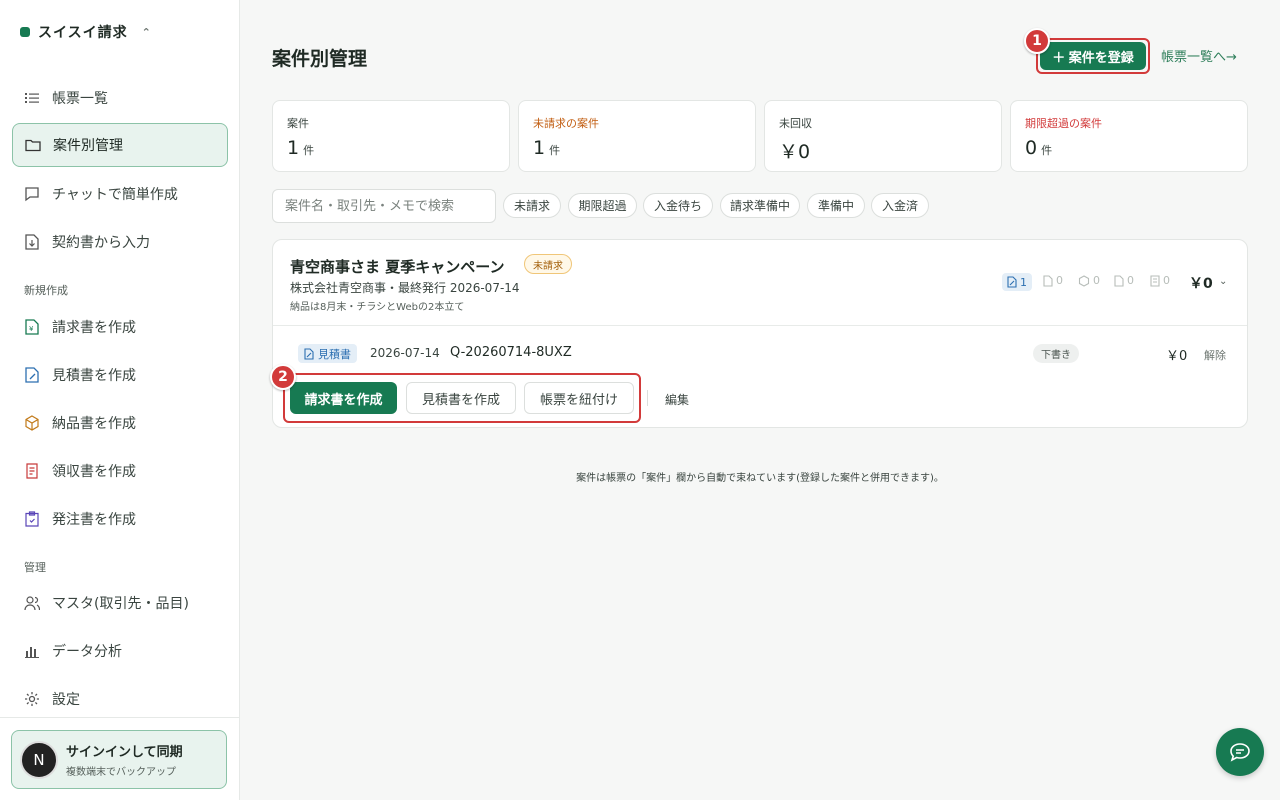 This screenshot has width=1280, height=800. I want to click on nav-item-label: マスタ(取引先・品目), so click(120, 604).